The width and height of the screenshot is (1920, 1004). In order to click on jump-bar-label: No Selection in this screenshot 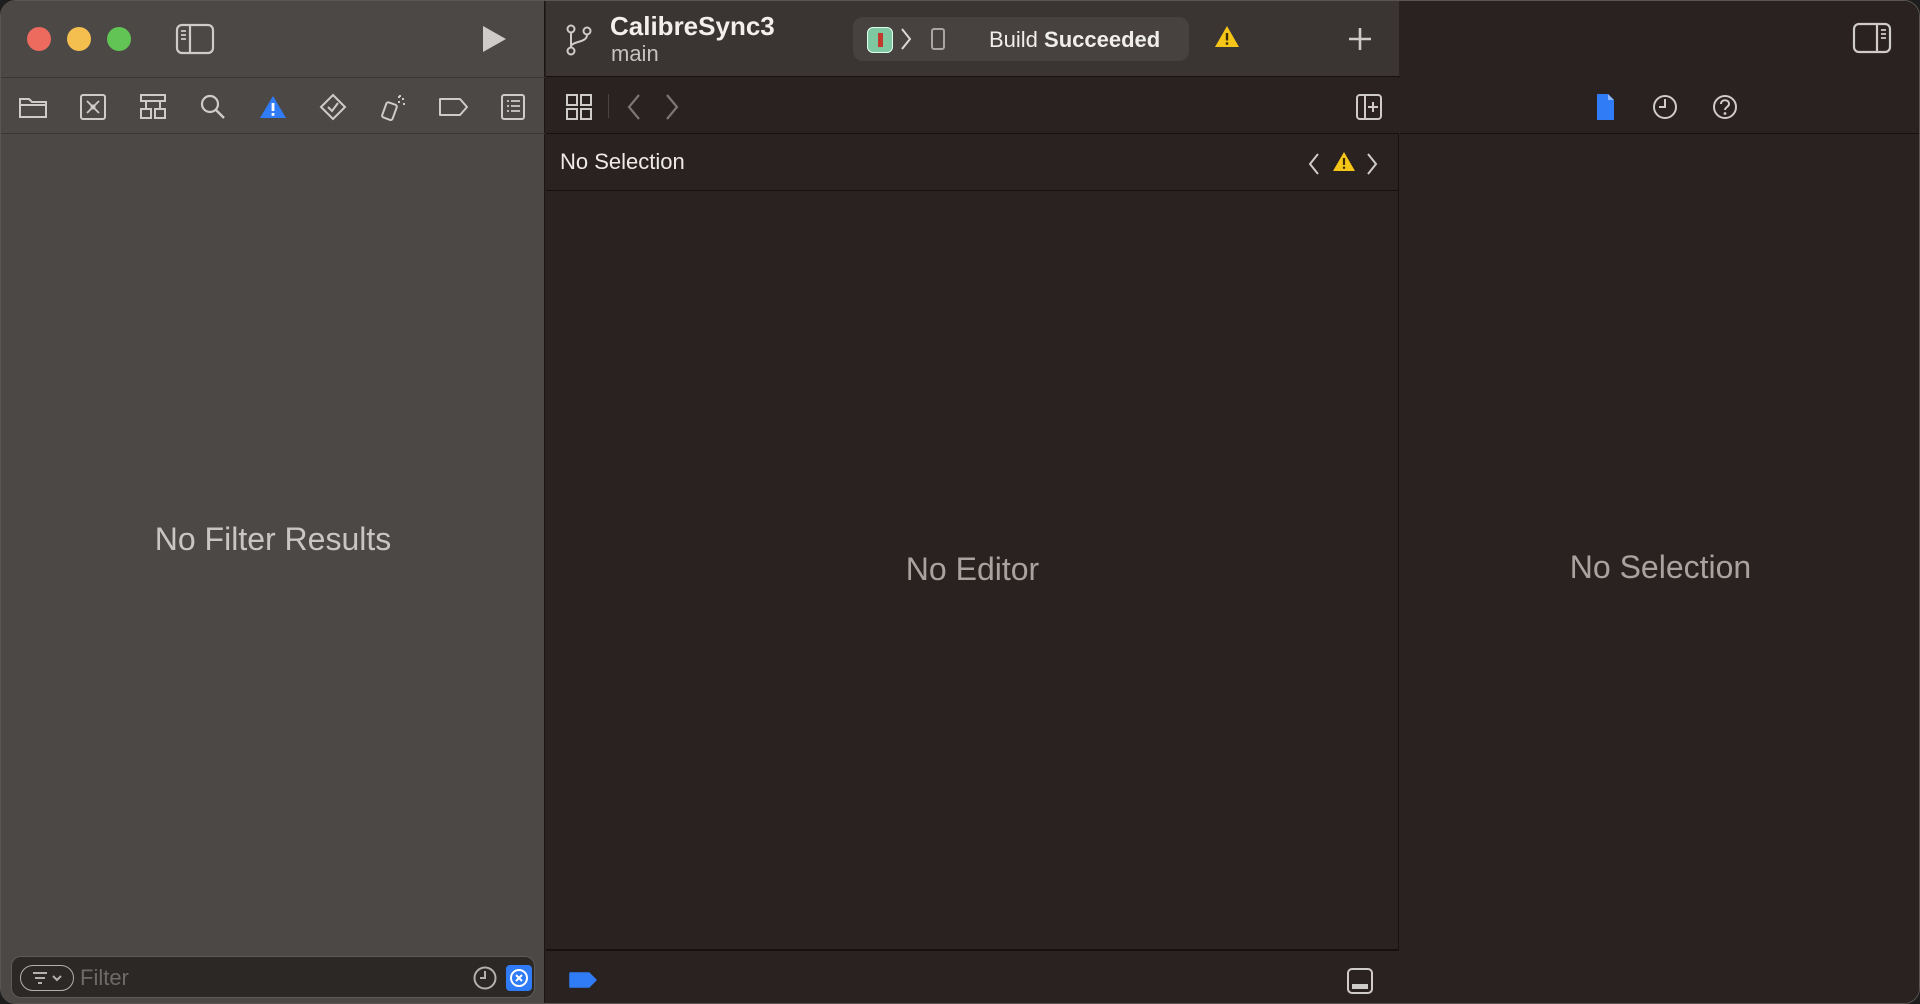, I will do `click(622, 162)`.